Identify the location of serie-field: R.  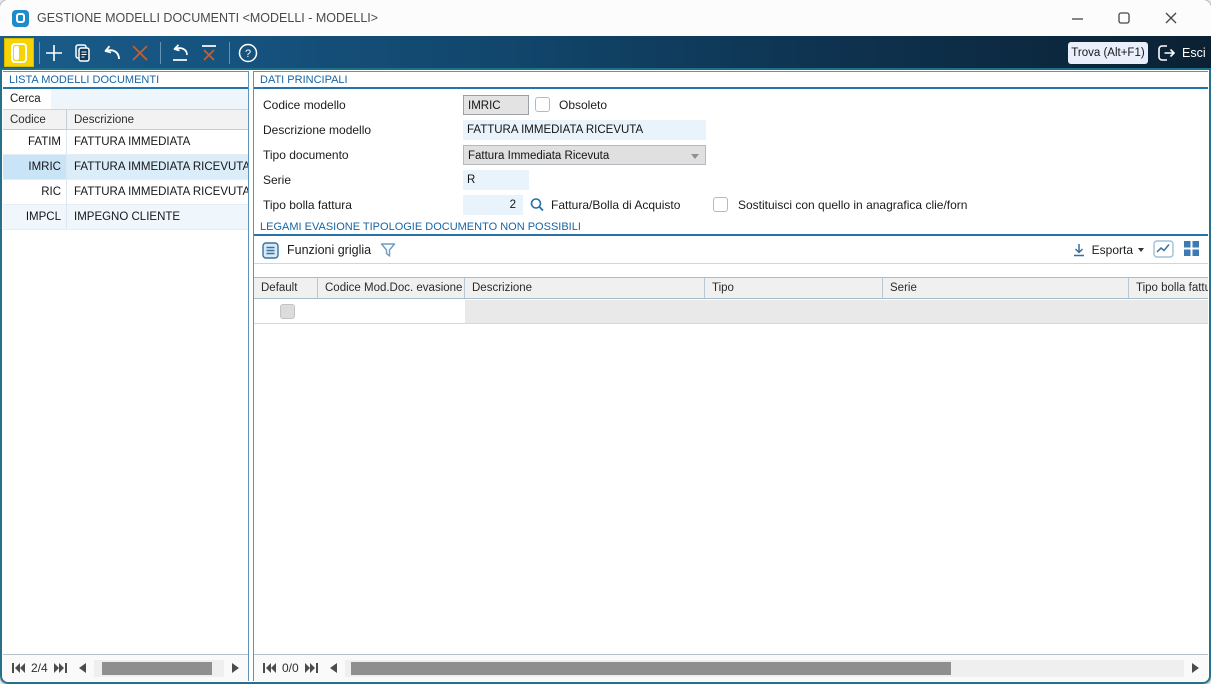
(496, 180).